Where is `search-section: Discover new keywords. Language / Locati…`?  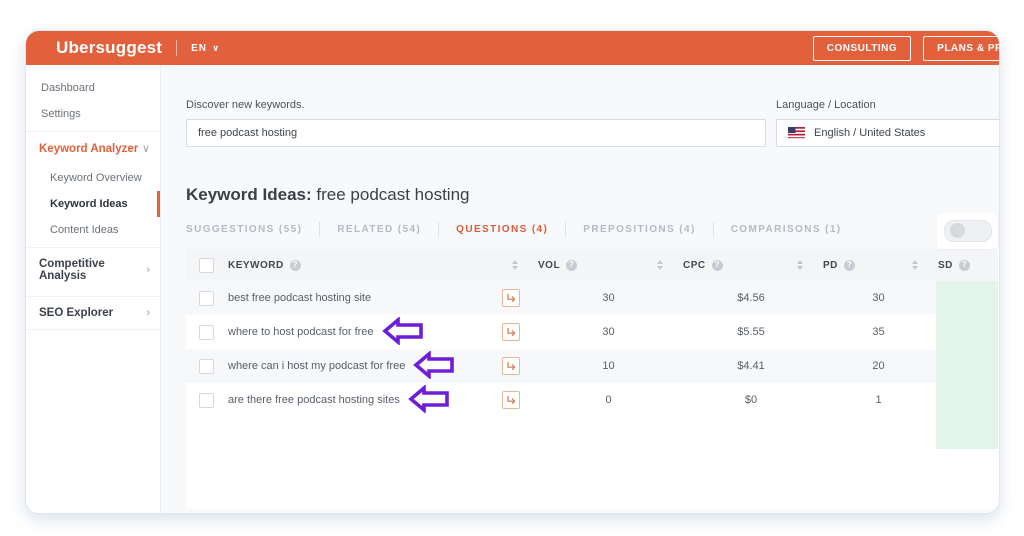
search-section: Discover new keywords. Language / Locati… is located at coordinates (592, 123).